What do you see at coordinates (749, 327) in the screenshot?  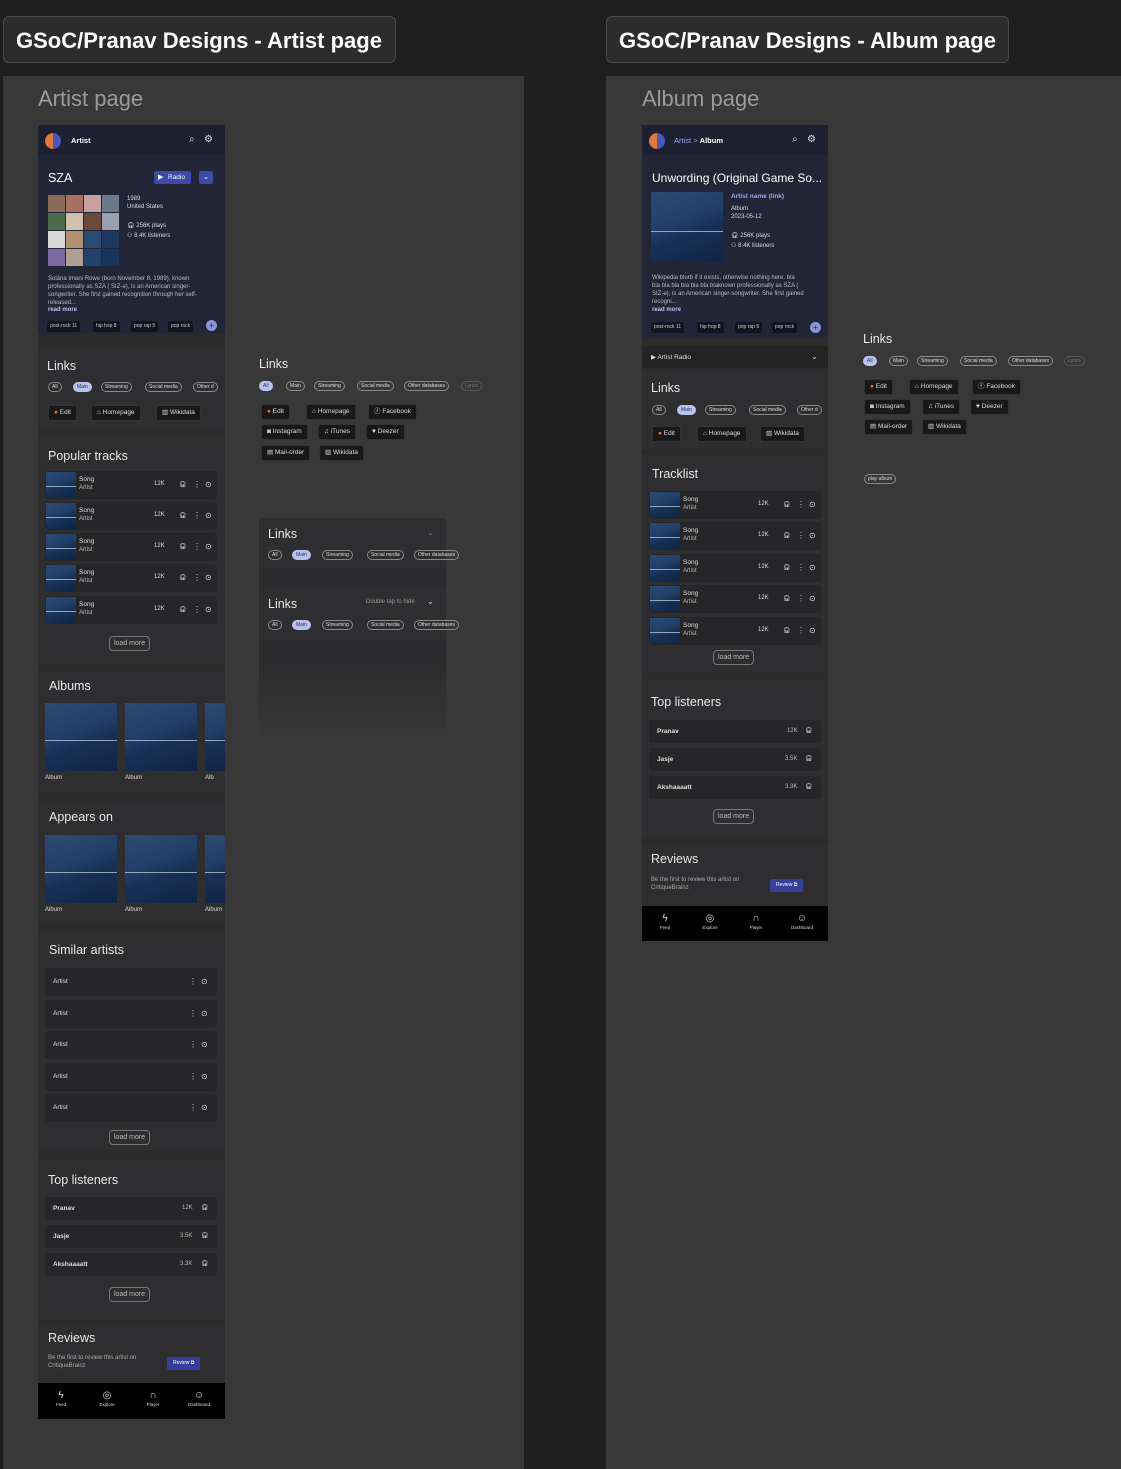 I see `tag-chip: pop rap 5` at bounding box center [749, 327].